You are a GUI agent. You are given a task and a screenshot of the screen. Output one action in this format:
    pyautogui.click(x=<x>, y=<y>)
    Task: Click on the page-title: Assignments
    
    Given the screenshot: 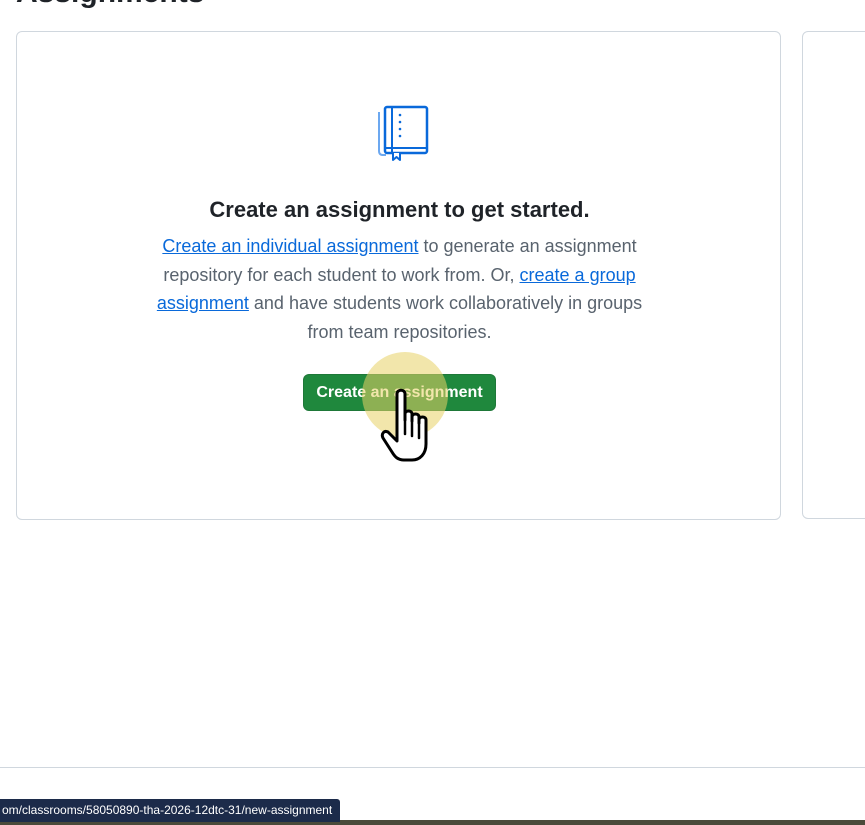 What is the action you would take?
    pyautogui.click(x=110, y=4)
    